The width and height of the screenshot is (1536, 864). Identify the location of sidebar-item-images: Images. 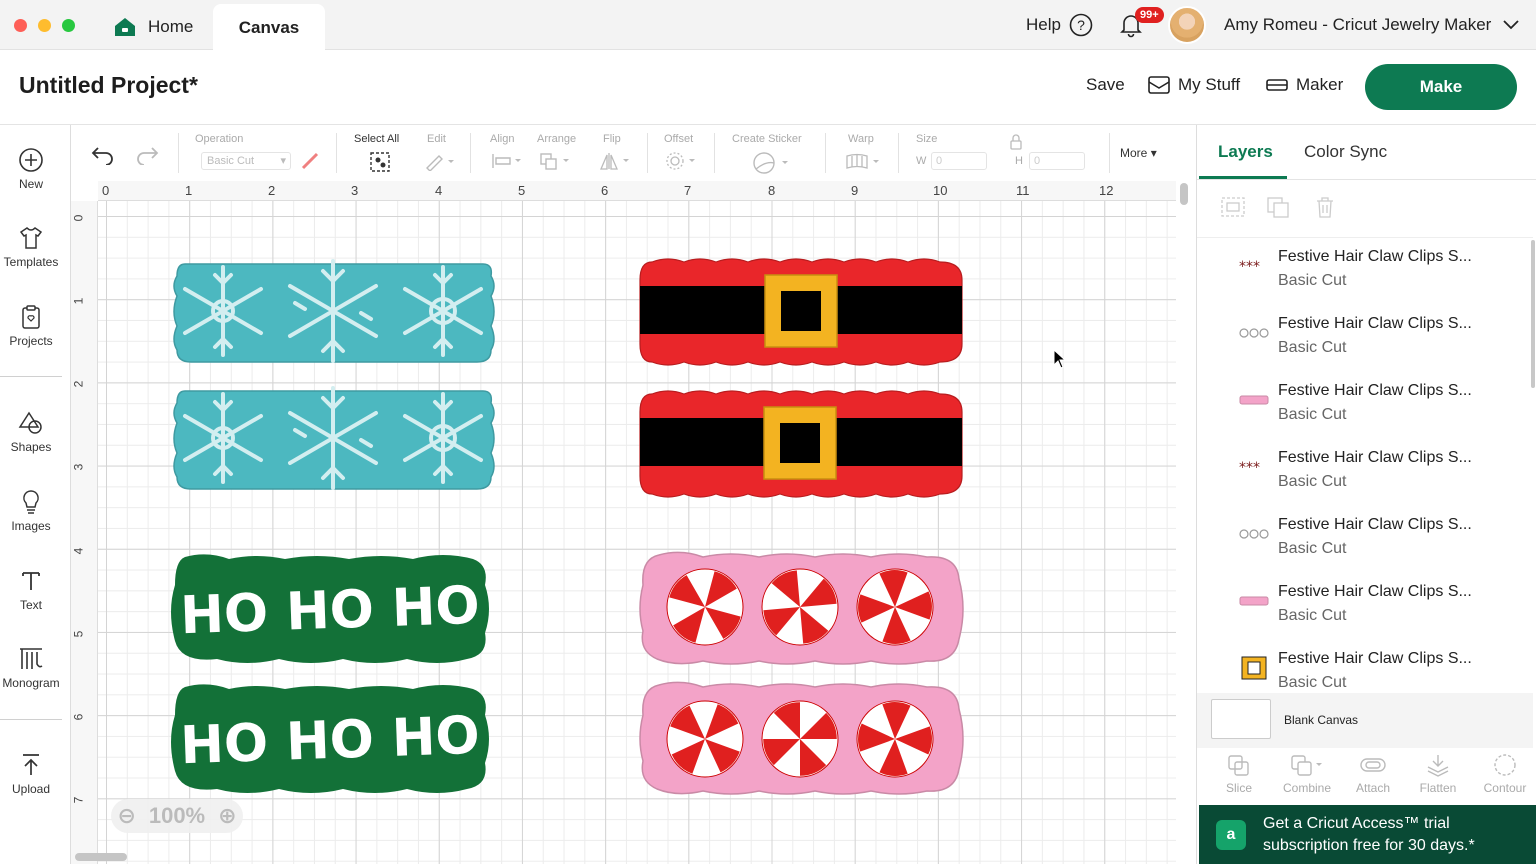
(31, 511).